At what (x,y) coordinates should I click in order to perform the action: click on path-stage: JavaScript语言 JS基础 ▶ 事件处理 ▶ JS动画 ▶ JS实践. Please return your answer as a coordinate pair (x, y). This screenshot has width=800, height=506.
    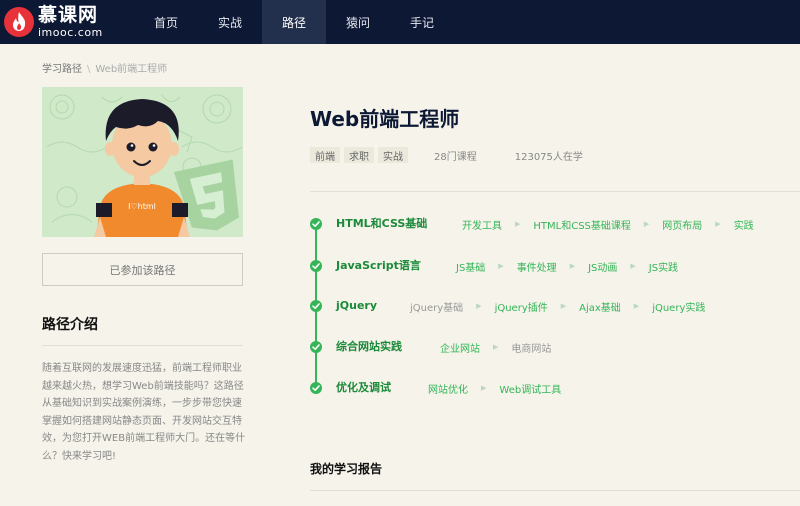
    Looking at the image, I should click on (555, 266).